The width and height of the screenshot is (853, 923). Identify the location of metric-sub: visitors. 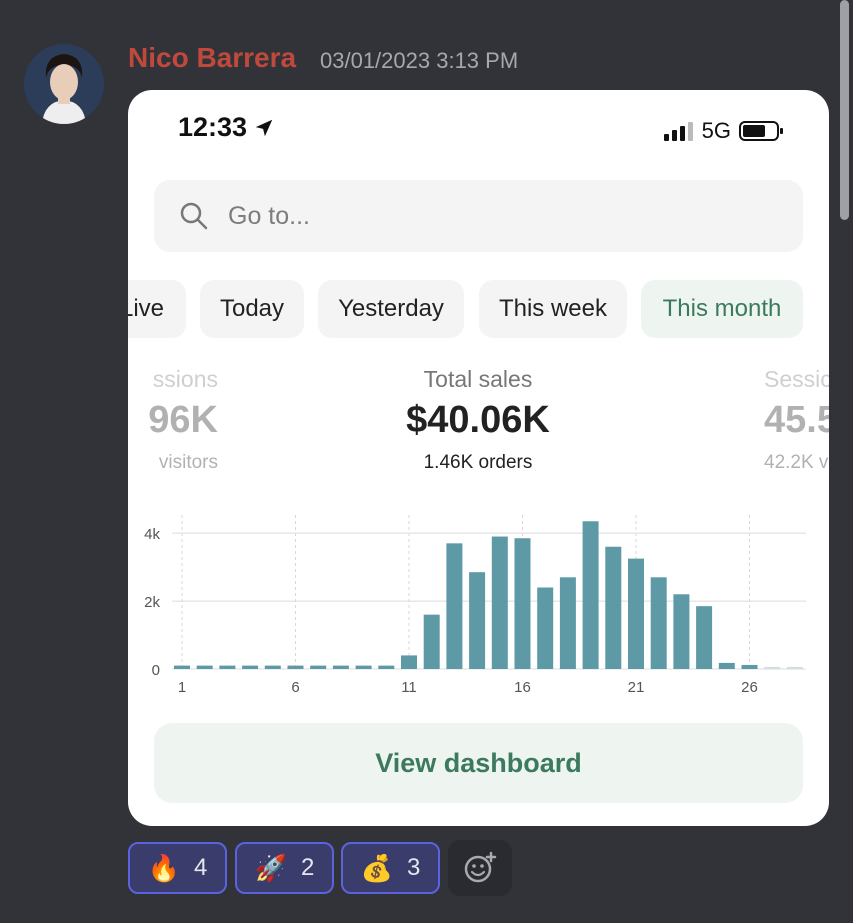
(188, 462).